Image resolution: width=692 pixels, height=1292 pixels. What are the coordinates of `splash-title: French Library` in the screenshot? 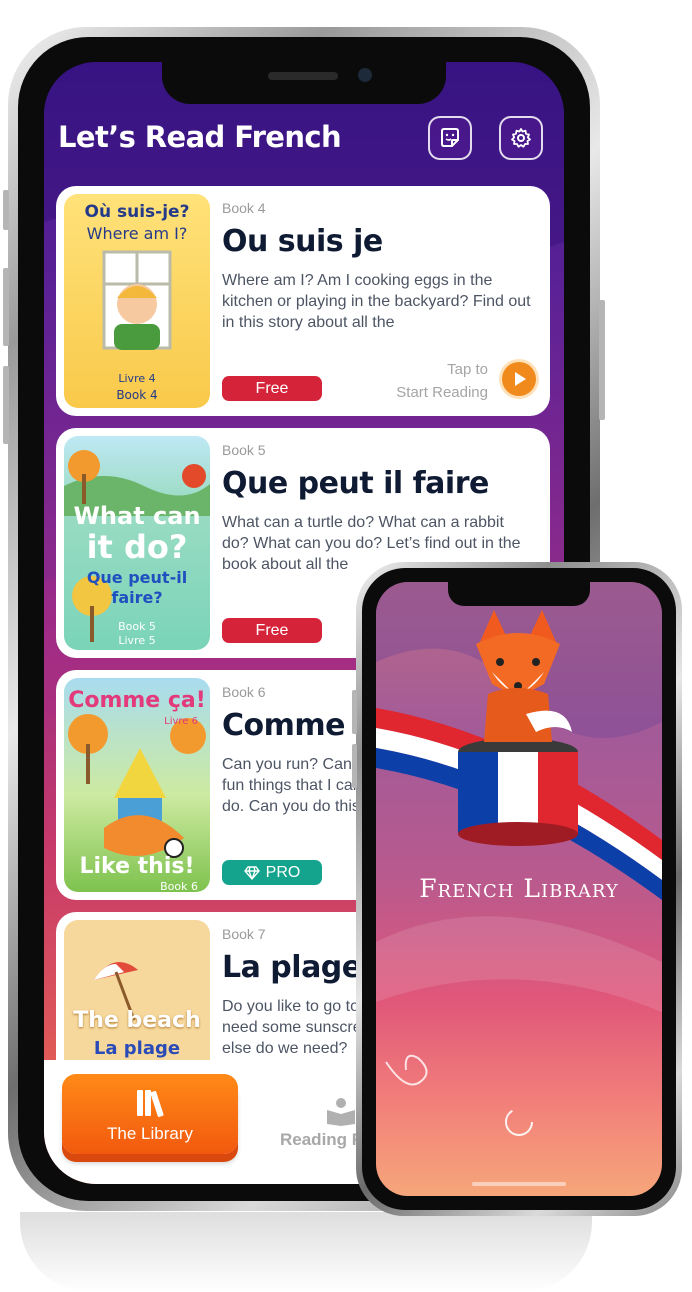 It's located at (519, 888).